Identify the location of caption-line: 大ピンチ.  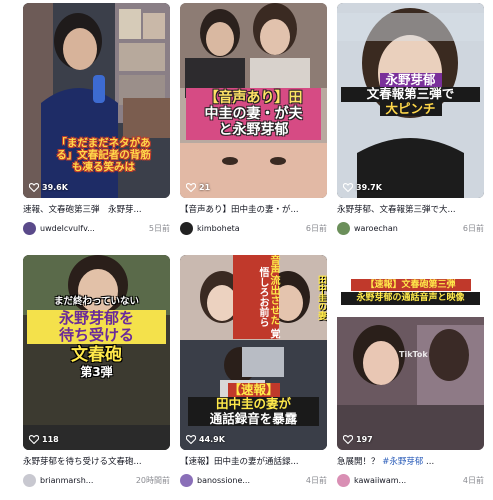
(410, 109).